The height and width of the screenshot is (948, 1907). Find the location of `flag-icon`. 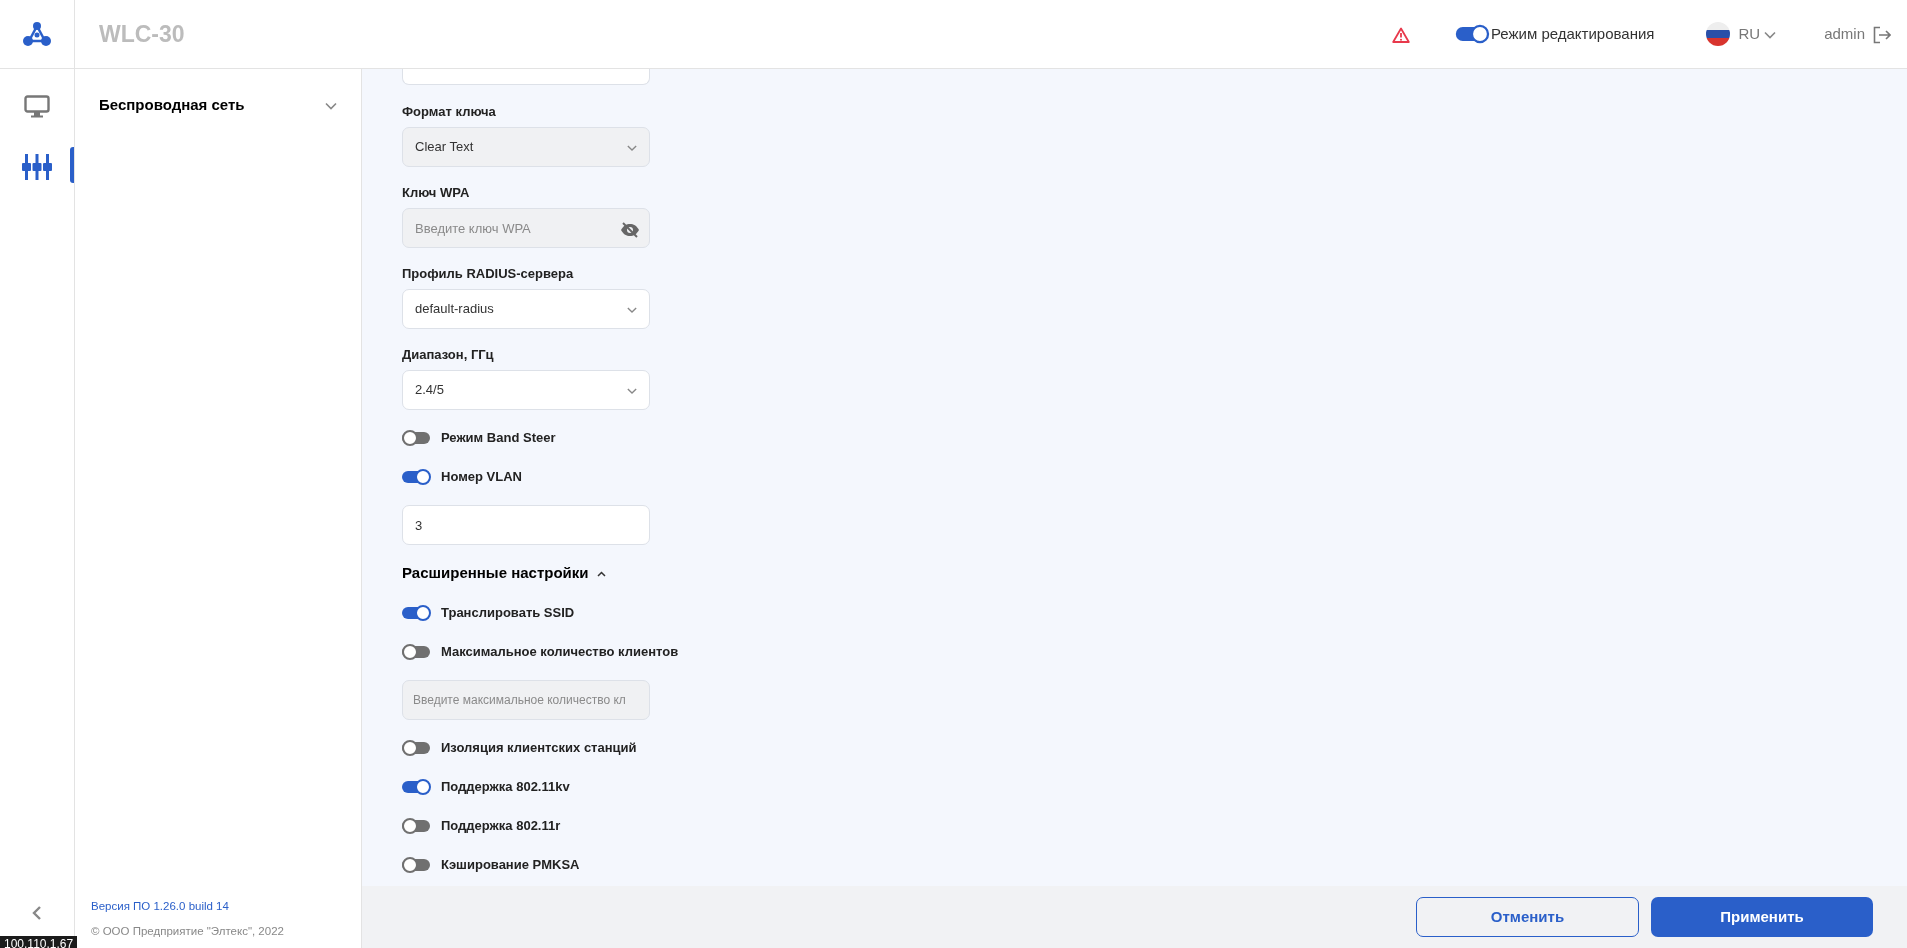

flag-icon is located at coordinates (1718, 34).